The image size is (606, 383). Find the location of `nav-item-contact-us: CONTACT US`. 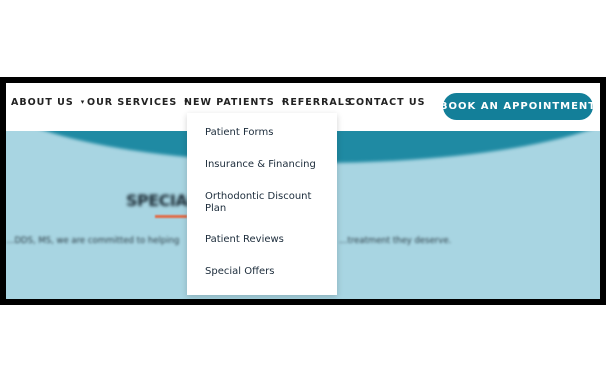

nav-item-contact-us: CONTACT US is located at coordinates (386, 102).